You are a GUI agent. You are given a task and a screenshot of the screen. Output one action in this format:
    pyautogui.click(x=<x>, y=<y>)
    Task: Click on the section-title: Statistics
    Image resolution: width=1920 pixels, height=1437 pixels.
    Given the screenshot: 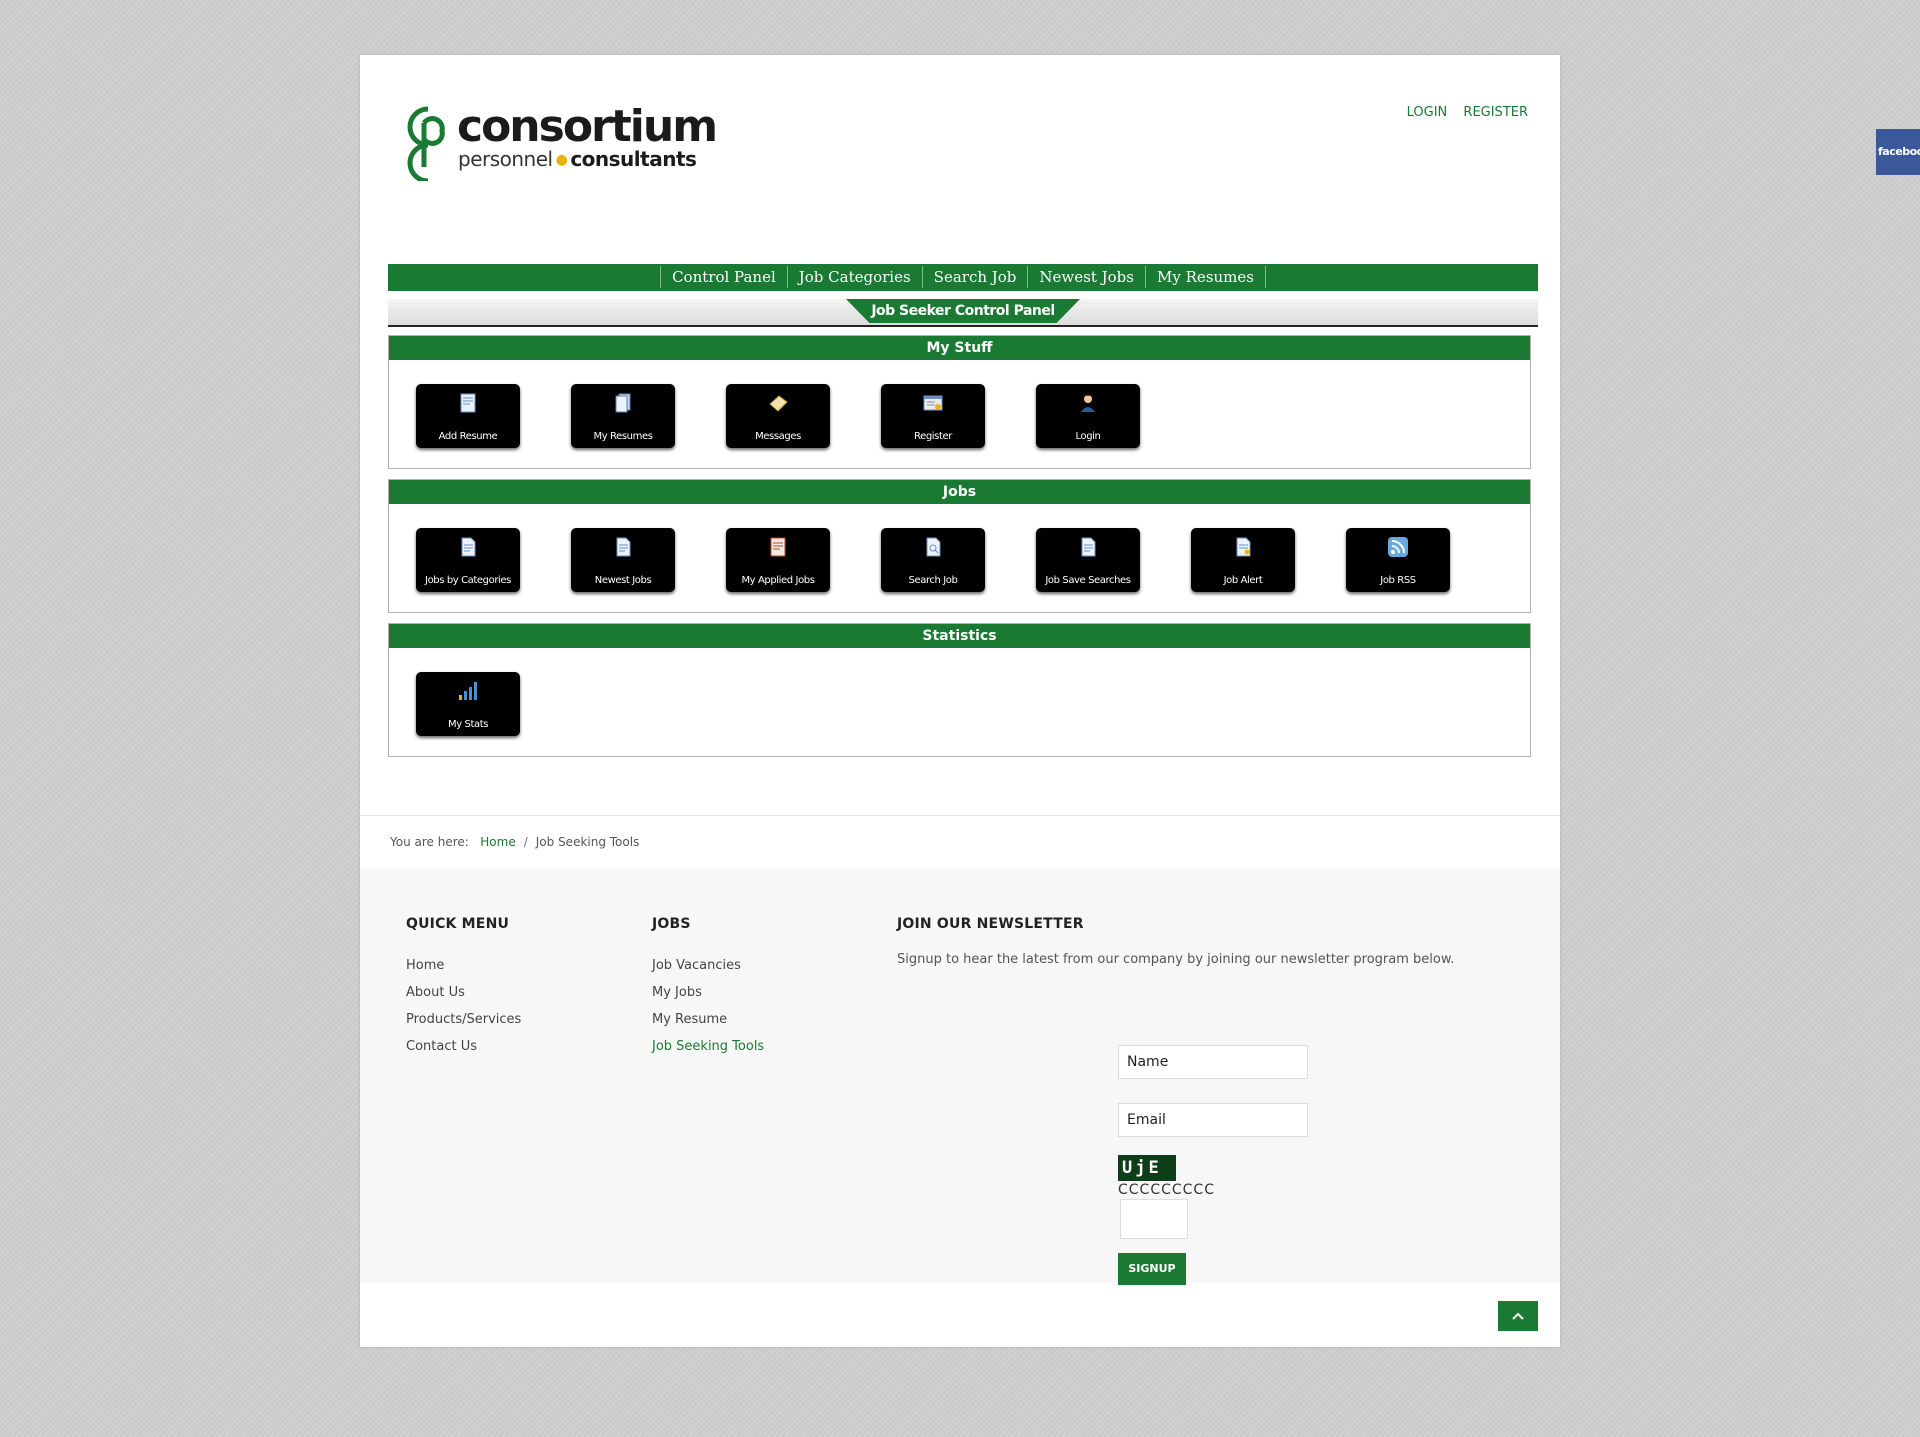 What is the action you would take?
    pyautogui.click(x=959, y=636)
    